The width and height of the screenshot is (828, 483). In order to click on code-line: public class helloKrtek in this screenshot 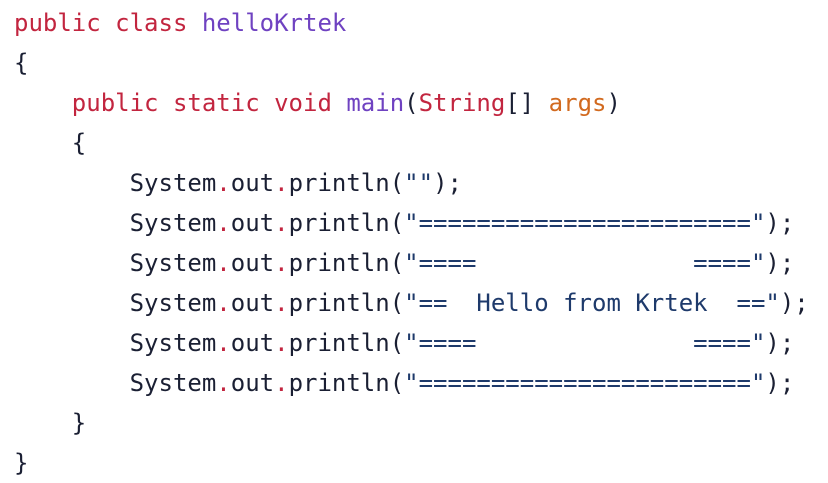, I will do `click(411, 23)`.